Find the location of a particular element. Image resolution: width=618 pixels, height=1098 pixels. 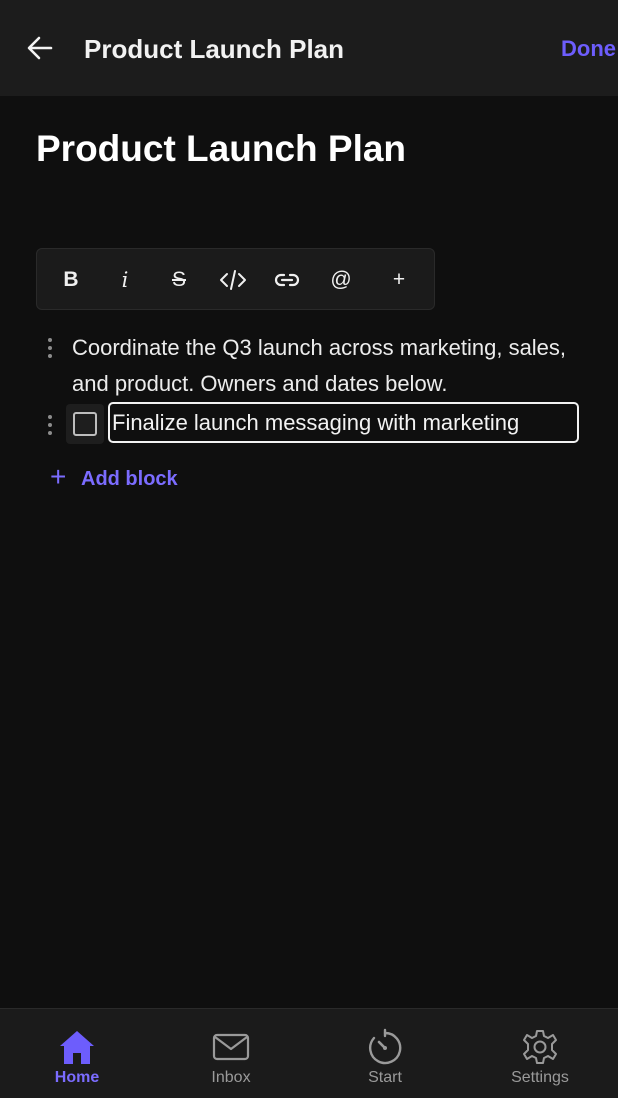

nav-item-inbox: Inbox is located at coordinates (231, 1053).